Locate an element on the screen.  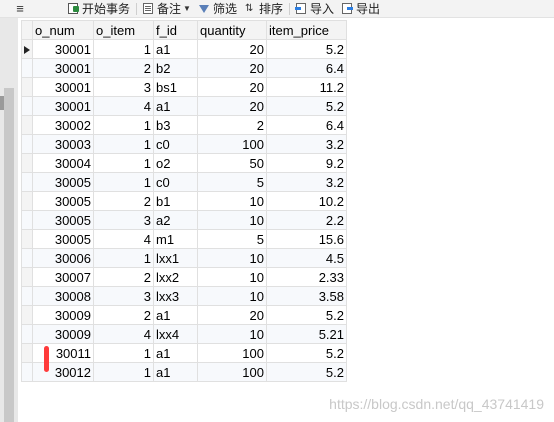
table-row: 30002 1 b3 2 6.4 is located at coordinates (184, 125).